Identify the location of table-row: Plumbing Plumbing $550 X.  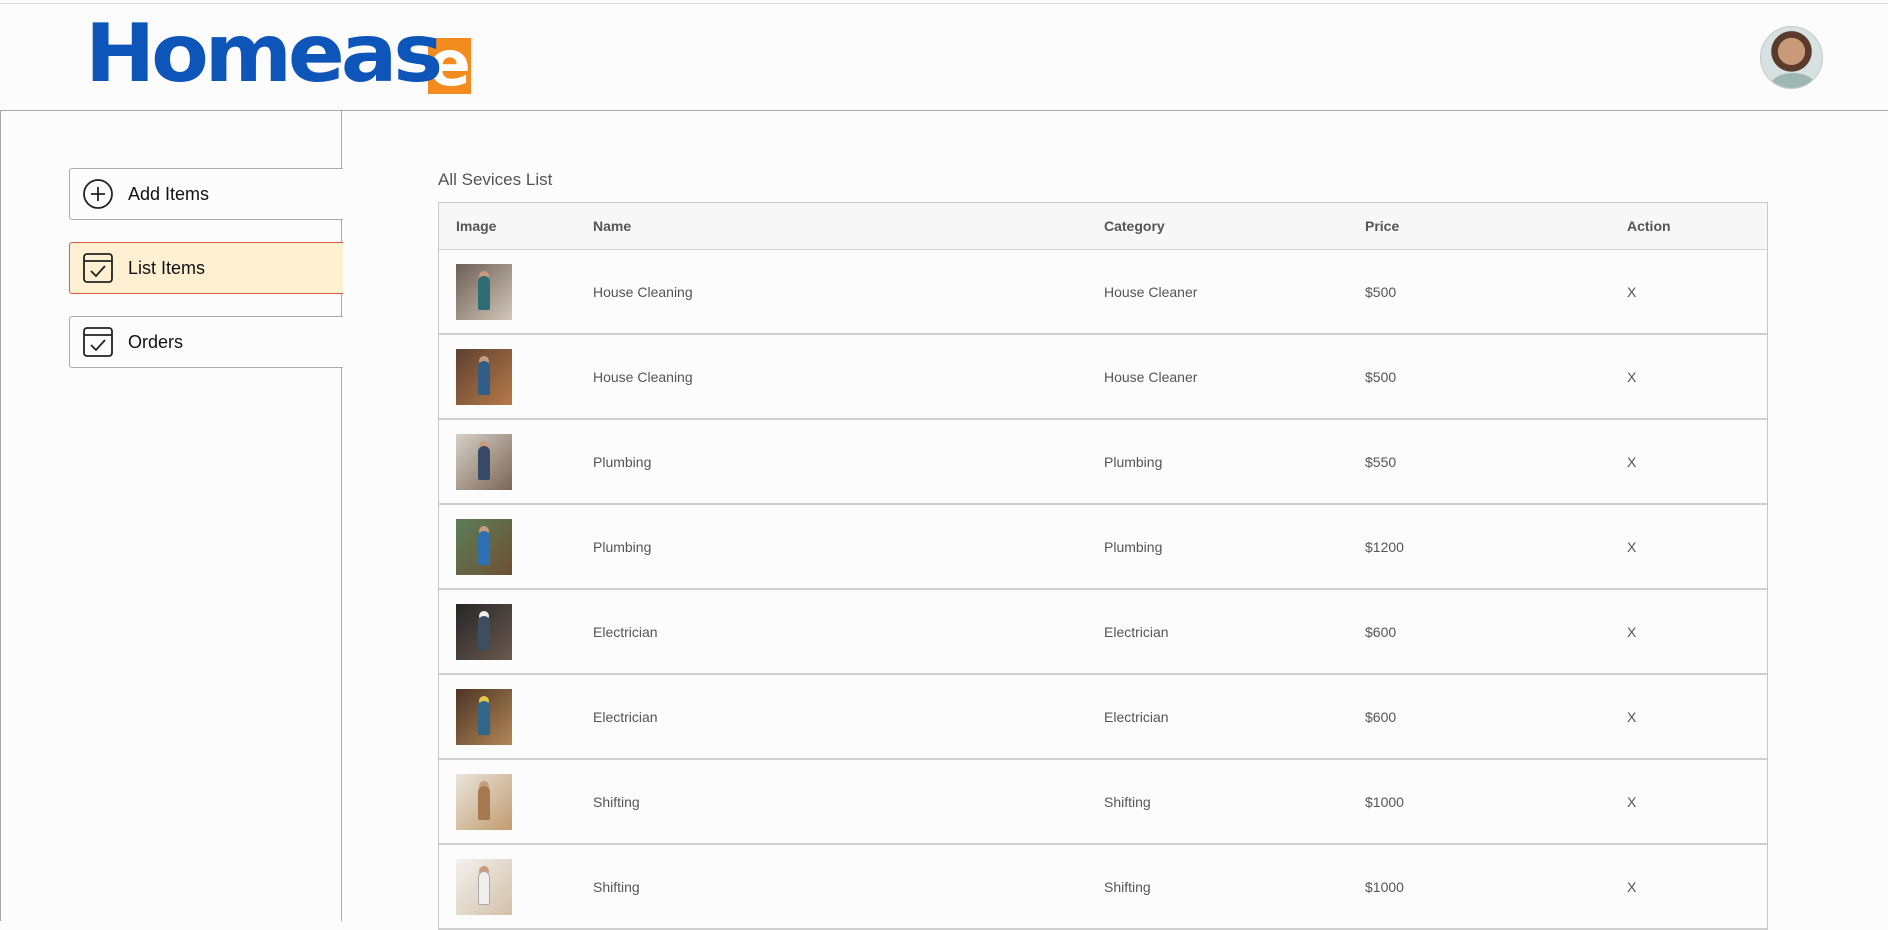
(1103, 462).